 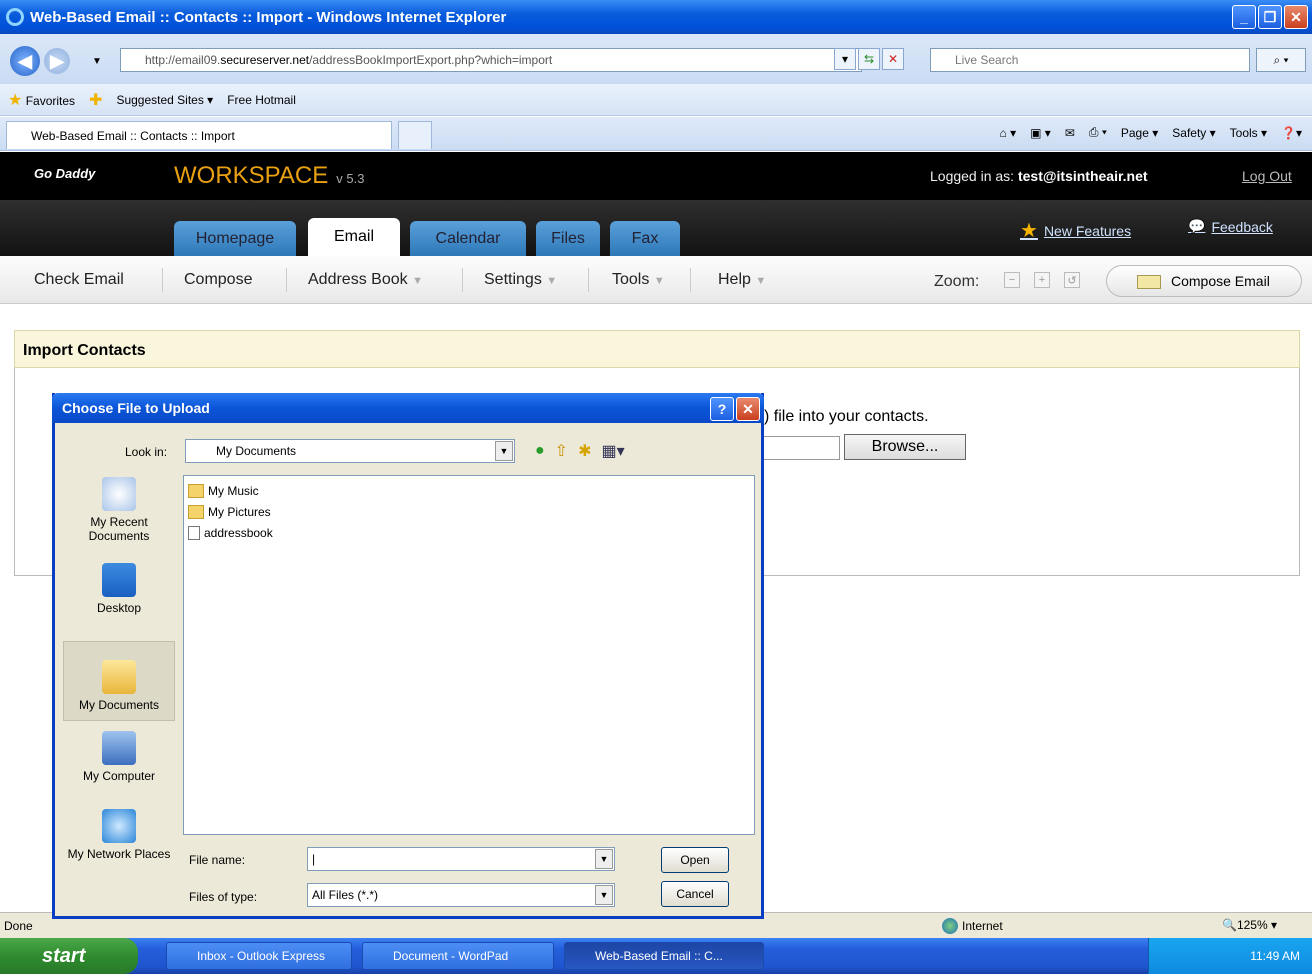 I want to click on workspace-version: v 5.3, so click(x=350, y=178).